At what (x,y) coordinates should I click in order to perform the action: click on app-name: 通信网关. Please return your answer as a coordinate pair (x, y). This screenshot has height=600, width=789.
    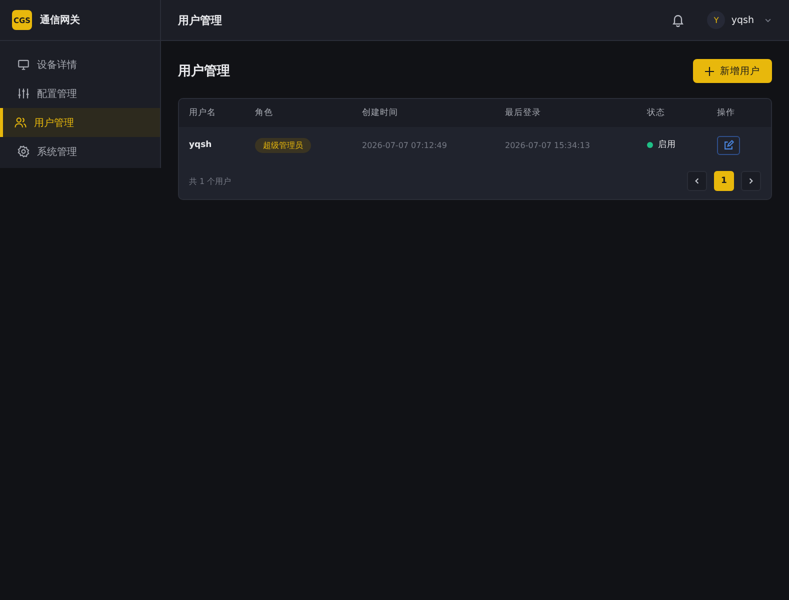
    Looking at the image, I should click on (60, 20).